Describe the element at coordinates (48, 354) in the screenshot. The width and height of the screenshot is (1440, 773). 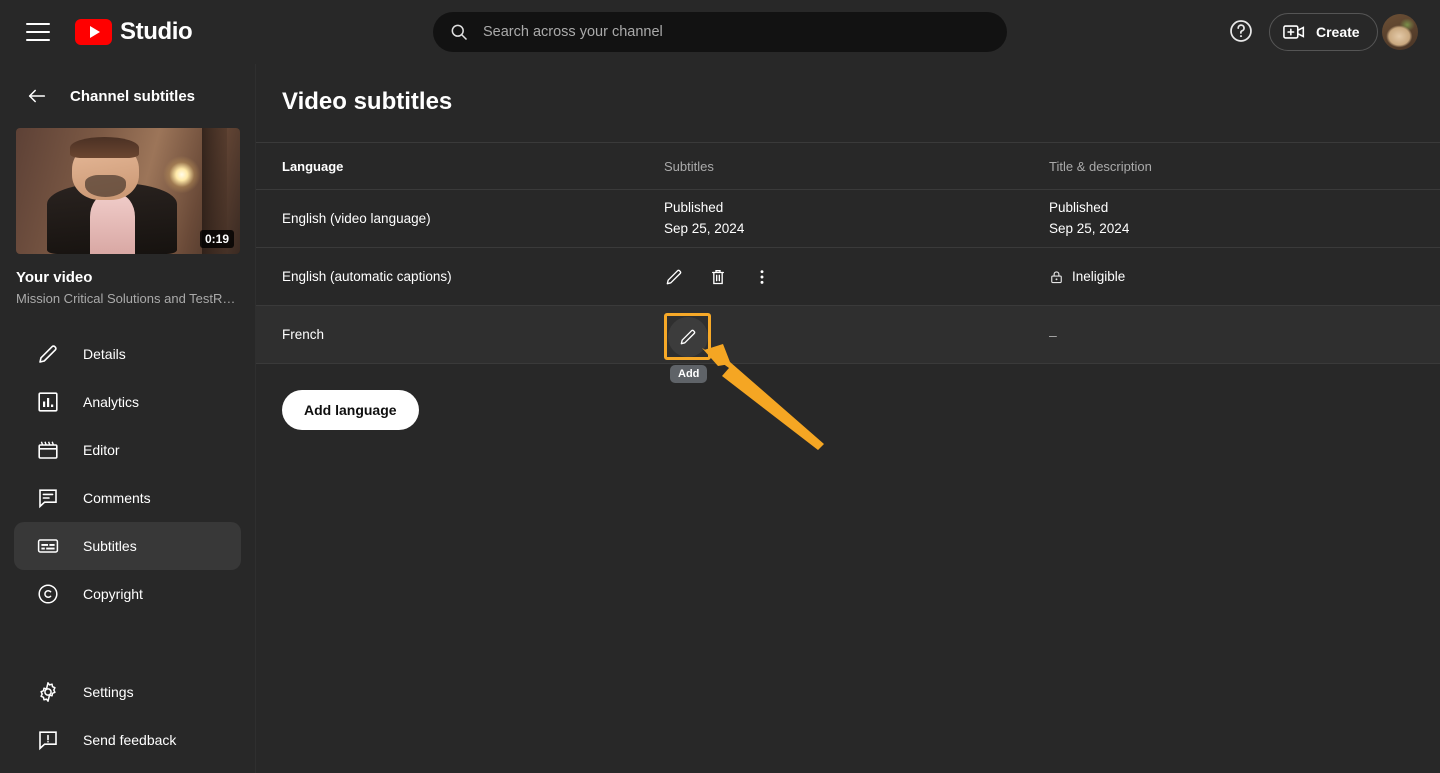
I see `pencil-icon` at that location.